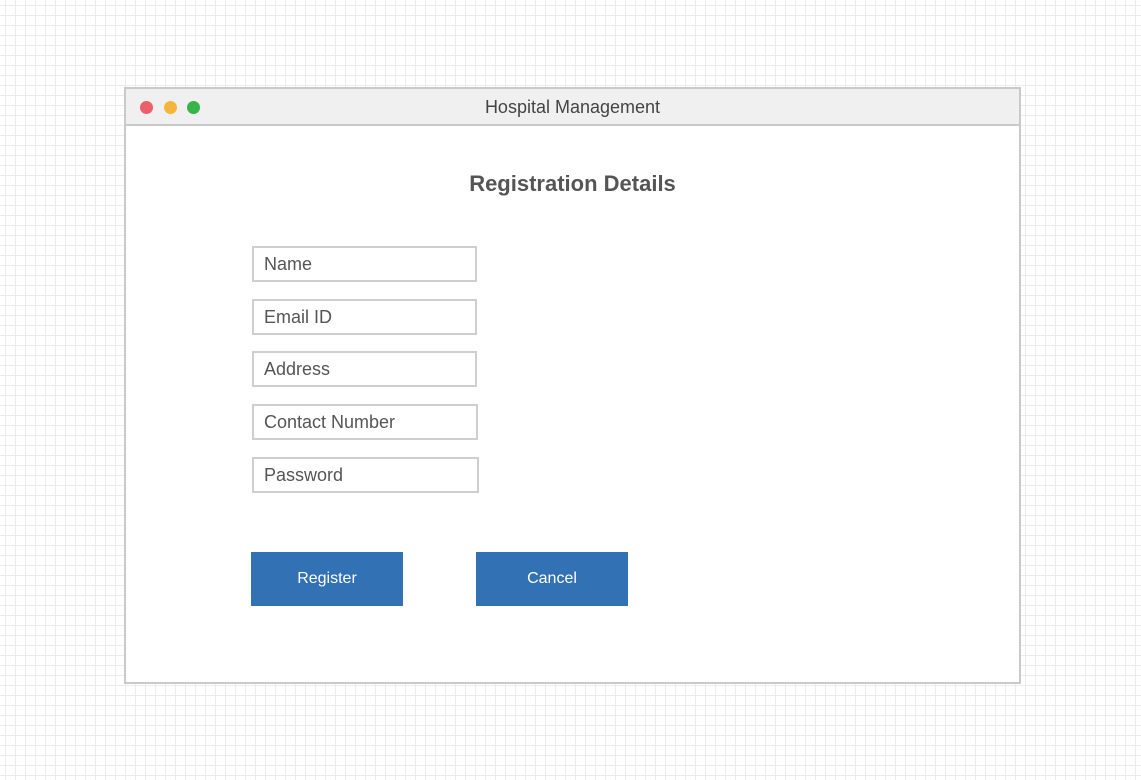  Describe the element at coordinates (552, 579) in the screenshot. I see `cancel-button: Cancel` at that location.